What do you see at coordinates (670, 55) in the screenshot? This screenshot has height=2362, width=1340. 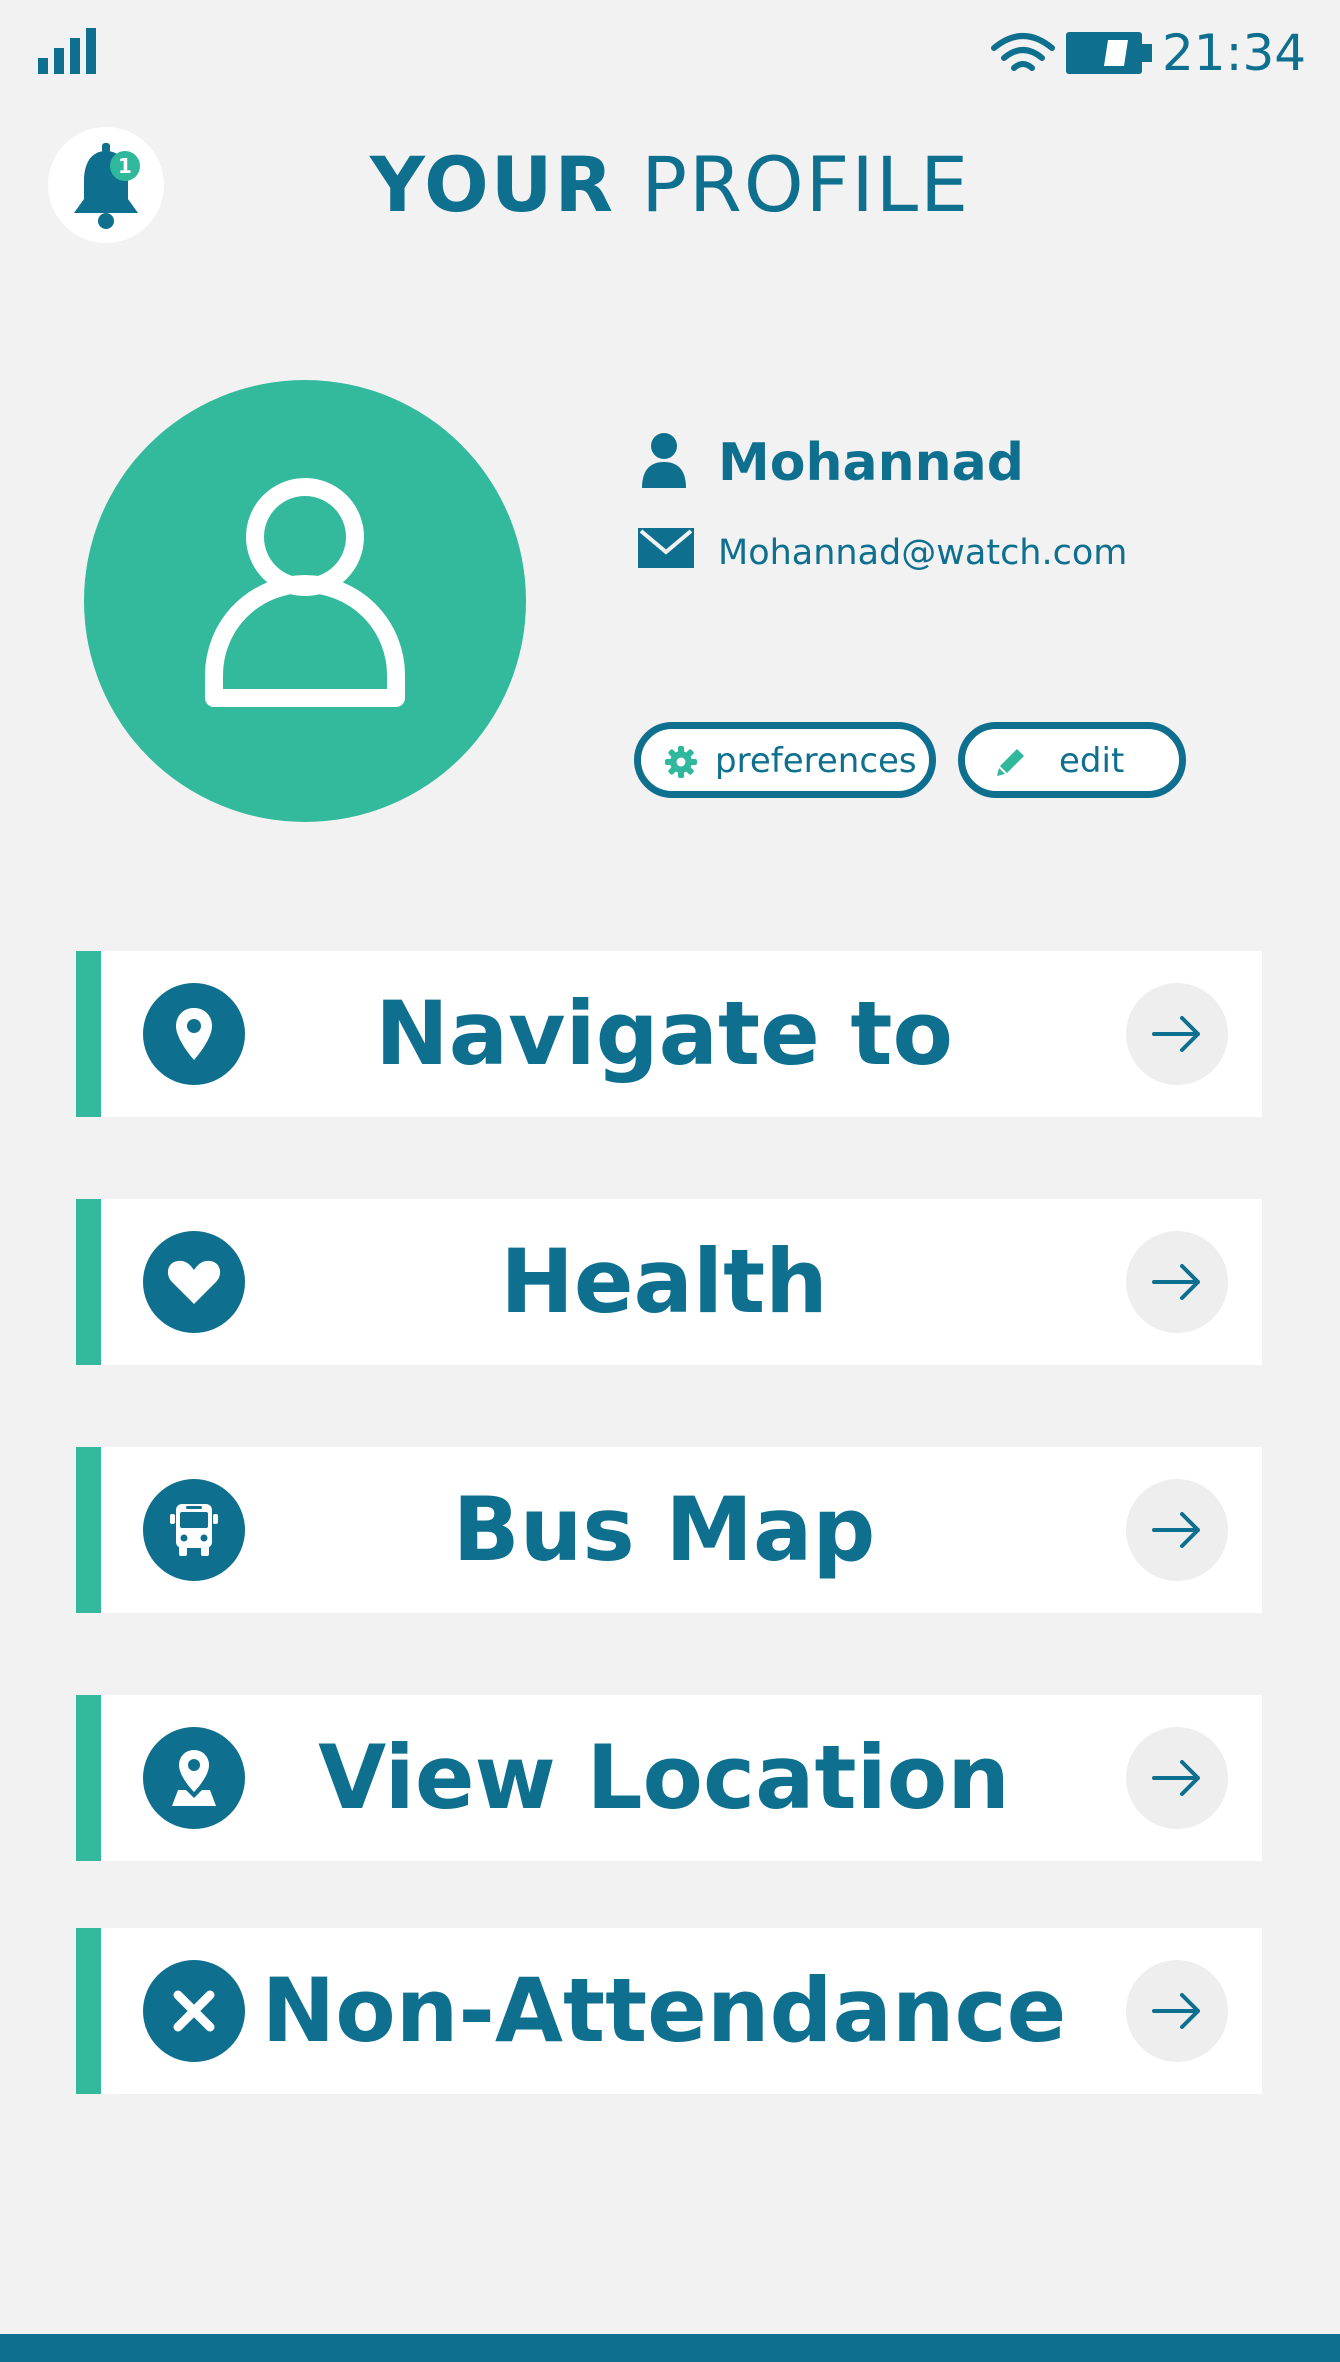 I see `status-bar: 21:34` at bounding box center [670, 55].